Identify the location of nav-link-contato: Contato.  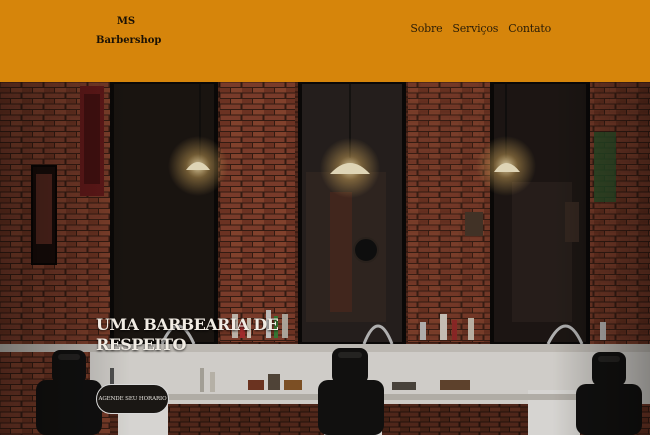
(529, 28).